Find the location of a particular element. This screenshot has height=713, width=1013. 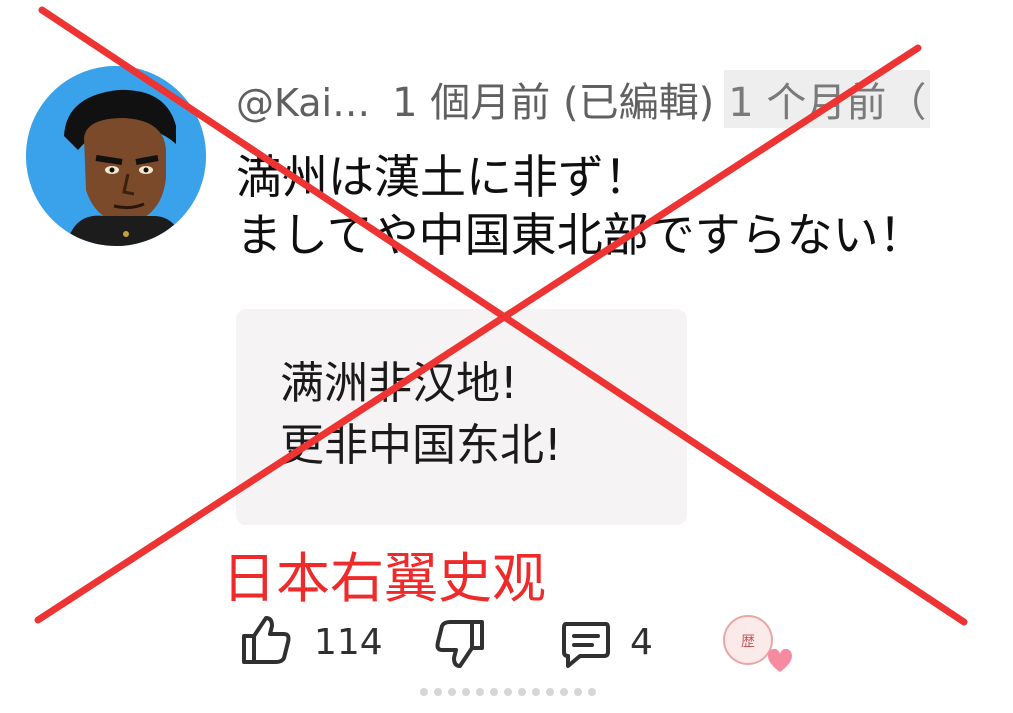

action-bar: 114 4 歴 is located at coordinates (538, 647).